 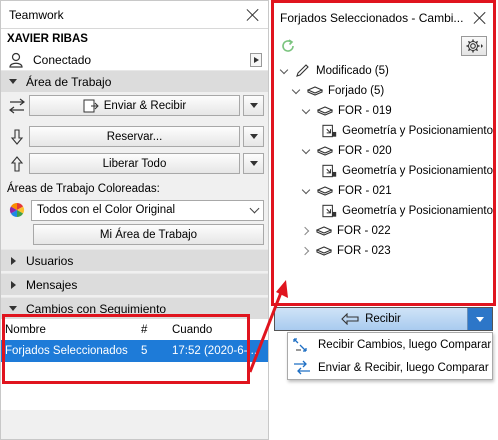 What do you see at coordinates (134, 59) in the screenshot?
I see `connection-status-row: Conectado` at bounding box center [134, 59].